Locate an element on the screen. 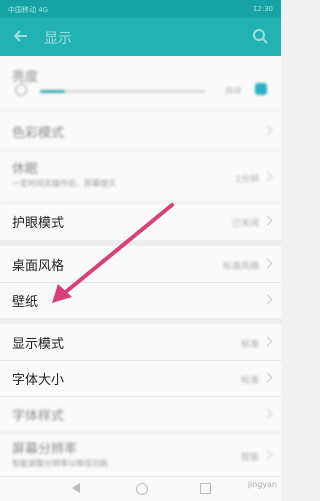  watermark: jingyan is located at coordinates (262, 484).